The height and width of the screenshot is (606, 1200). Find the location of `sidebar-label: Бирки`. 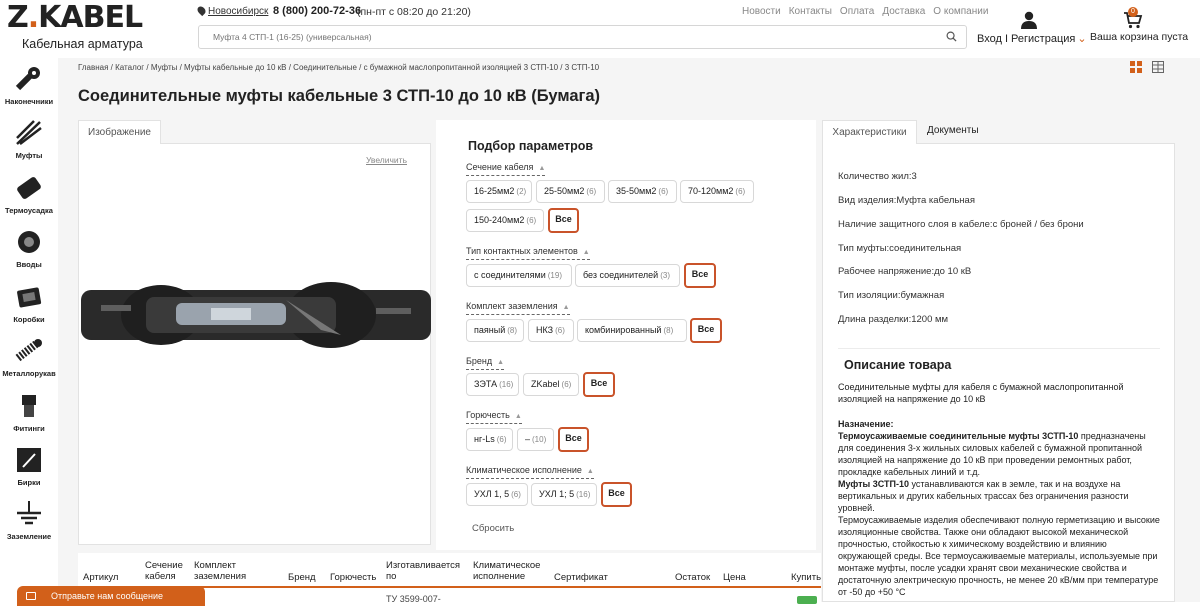

sidebar-label: Бирки is located at coordinates (29, 482).